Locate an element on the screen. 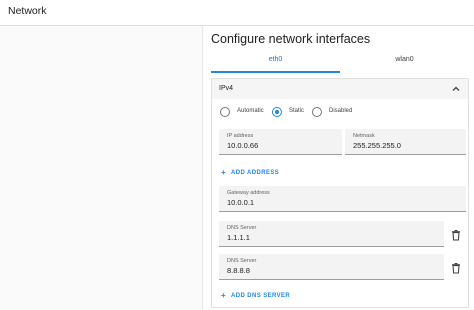 Image resolution: width=474 pixels, height=310 pixels. interface-tabs: eth0 wlan0 is located at coordinates (340, 62).